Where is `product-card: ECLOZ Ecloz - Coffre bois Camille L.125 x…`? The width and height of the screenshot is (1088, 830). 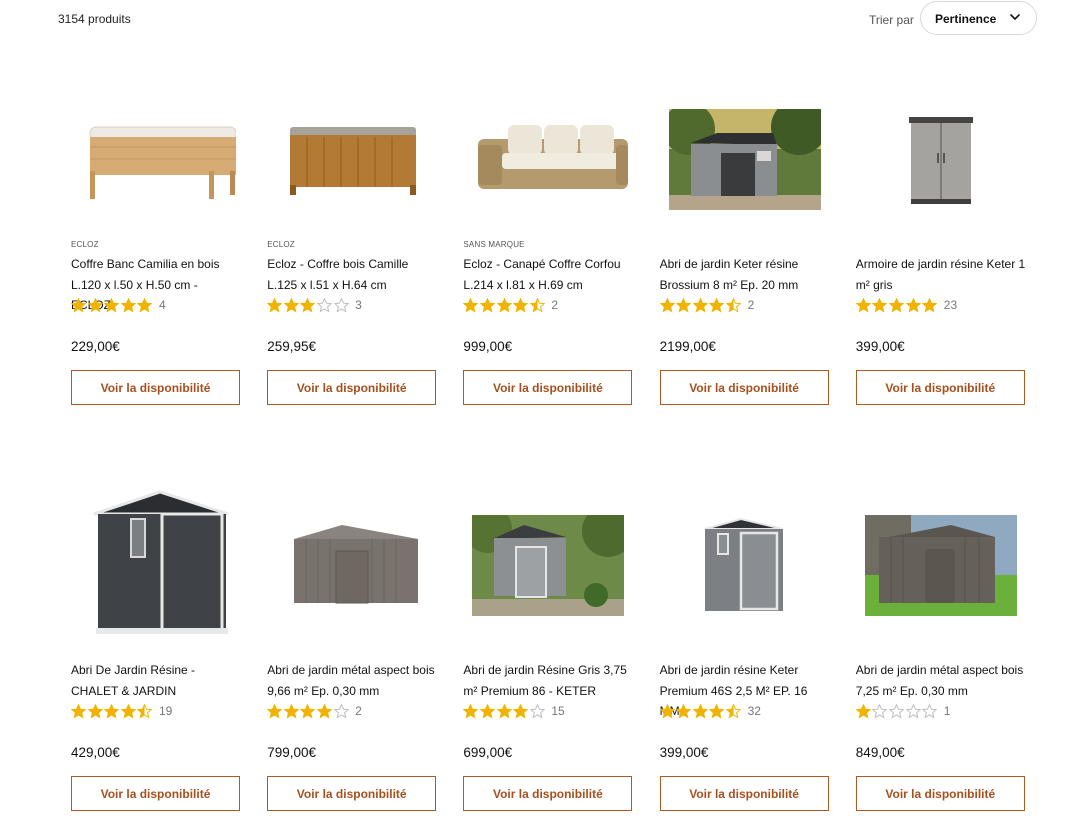
product-card: ECLOZ Ecloz - Coffre bois Camille L.125 x… is located at coordinates (352, 250).